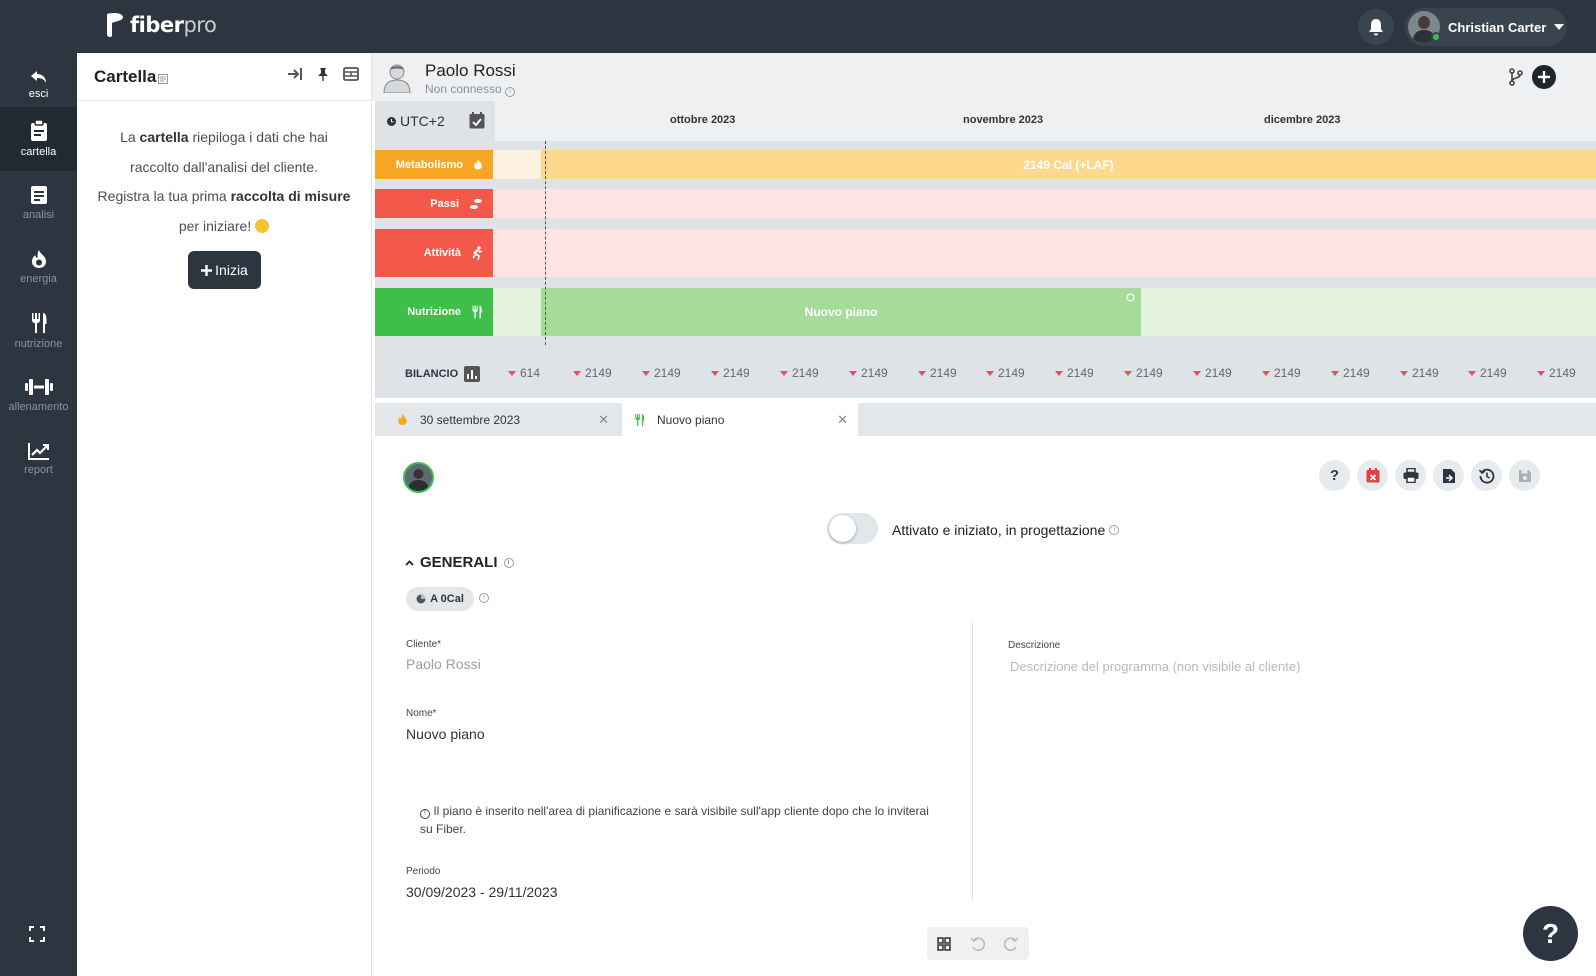 The image size is (1596, 976). I want to click on tab-nuovo-piano: Nuovo piano ✕, so click(740, 419).